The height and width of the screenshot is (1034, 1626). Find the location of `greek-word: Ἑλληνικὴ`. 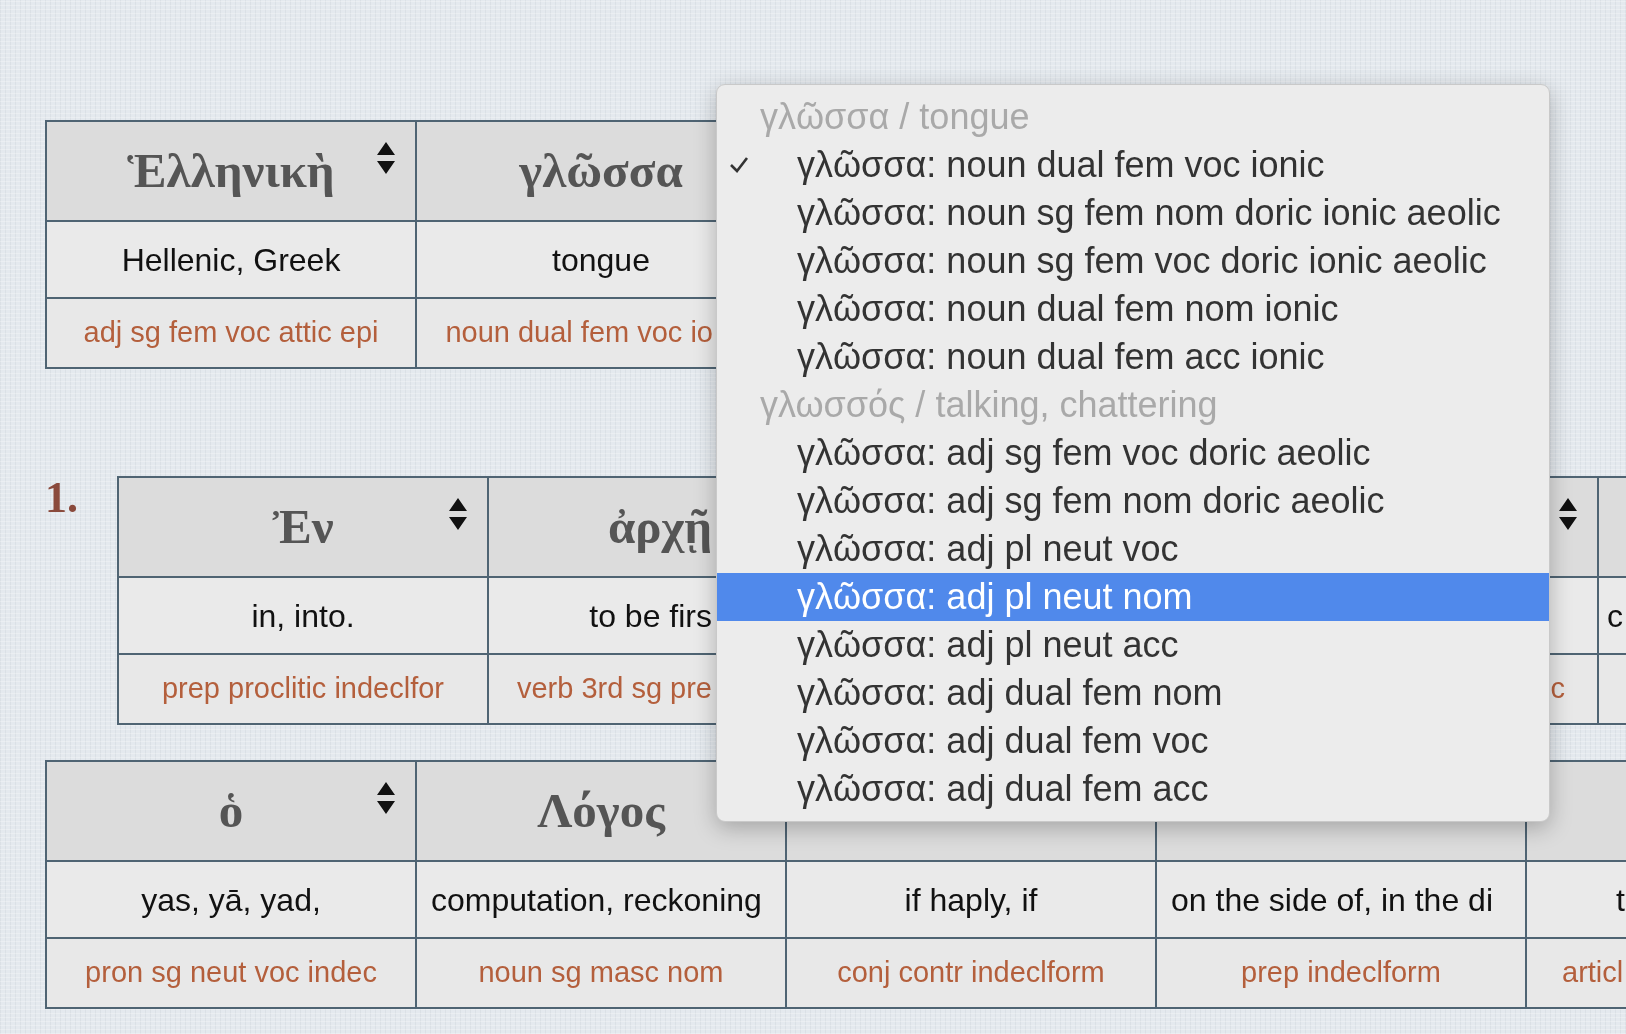

greek-word: Ἑλληνικὴ is located at coordinates (231, 171).